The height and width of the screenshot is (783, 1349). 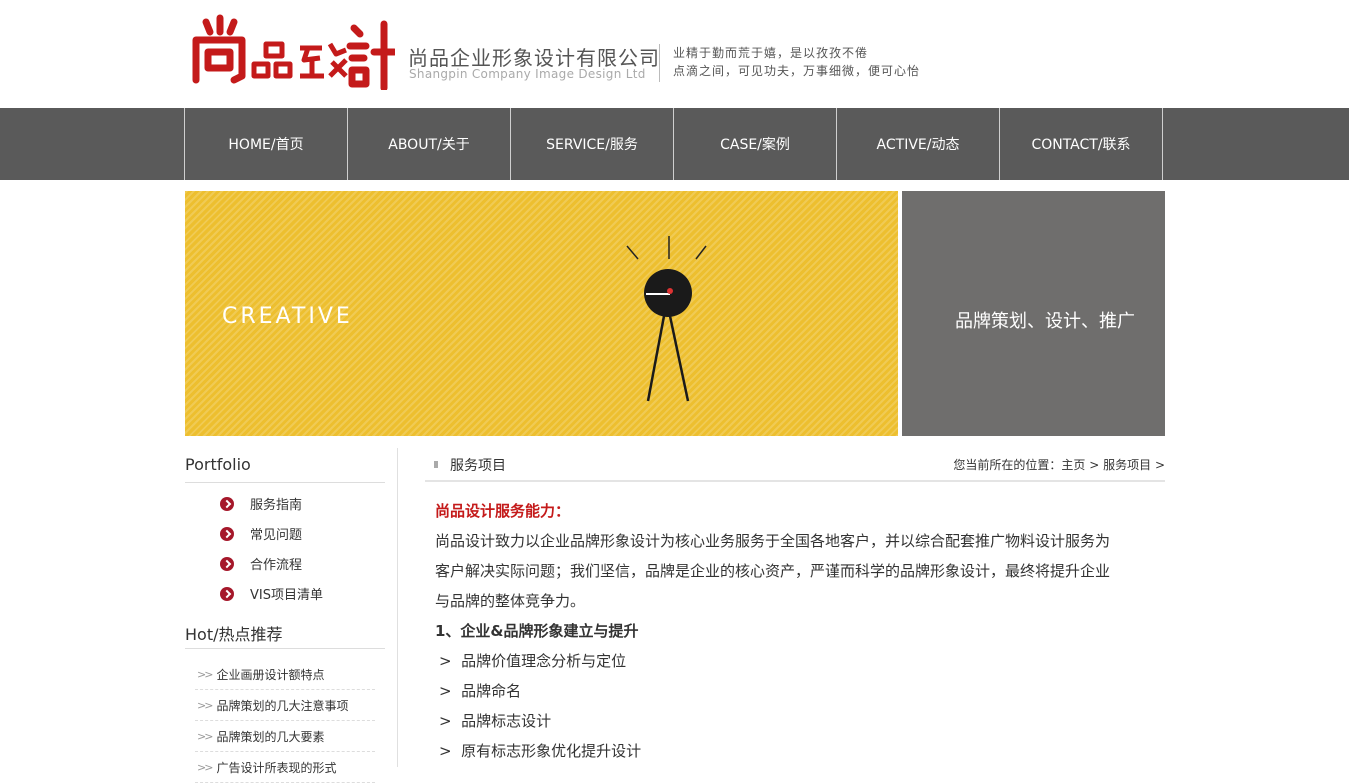 I want to click on hot-link-label: 品牌策划的几大要素, so click(x=270, y=736).